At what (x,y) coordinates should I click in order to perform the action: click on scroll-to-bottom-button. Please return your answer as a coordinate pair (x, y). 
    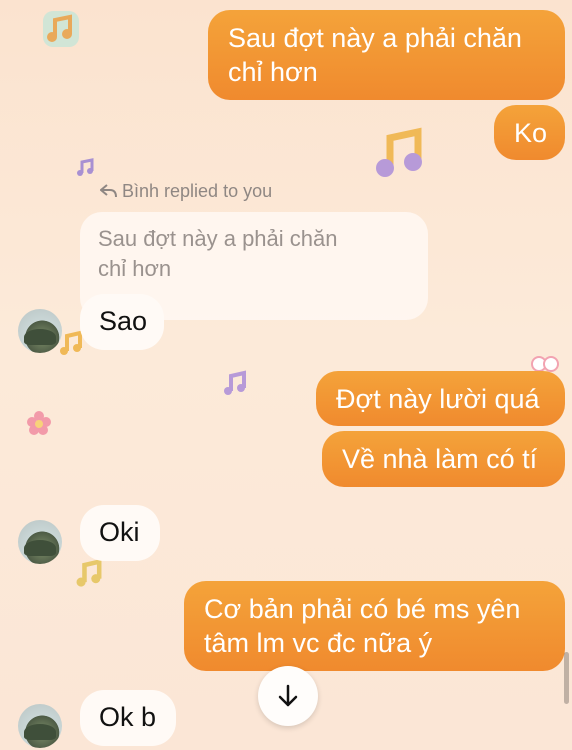
    Looking at the image, I should click on (288, 696).